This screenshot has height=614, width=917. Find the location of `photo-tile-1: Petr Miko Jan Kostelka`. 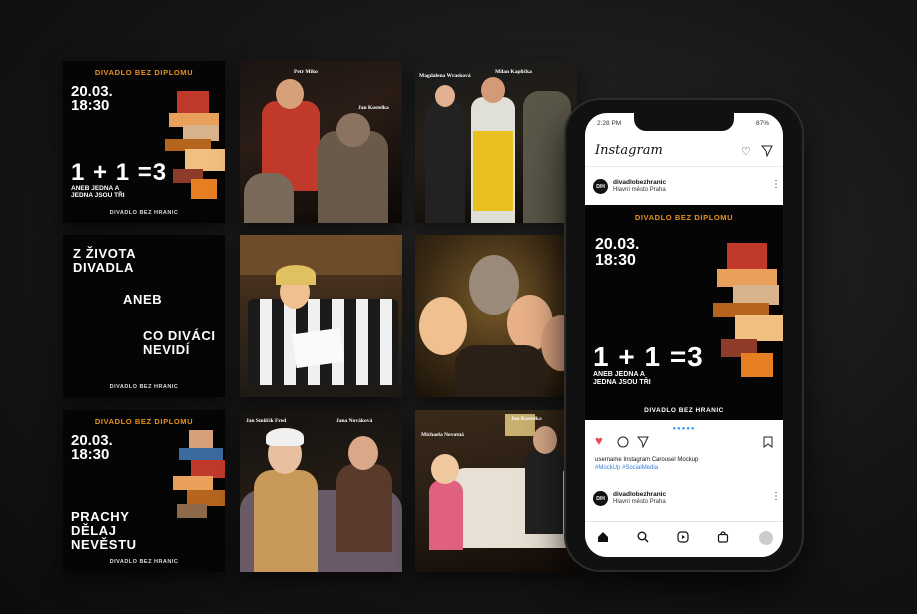

photo-tile-1: Petr Miko Jan Kostelka is located at coordinates (321, 142).